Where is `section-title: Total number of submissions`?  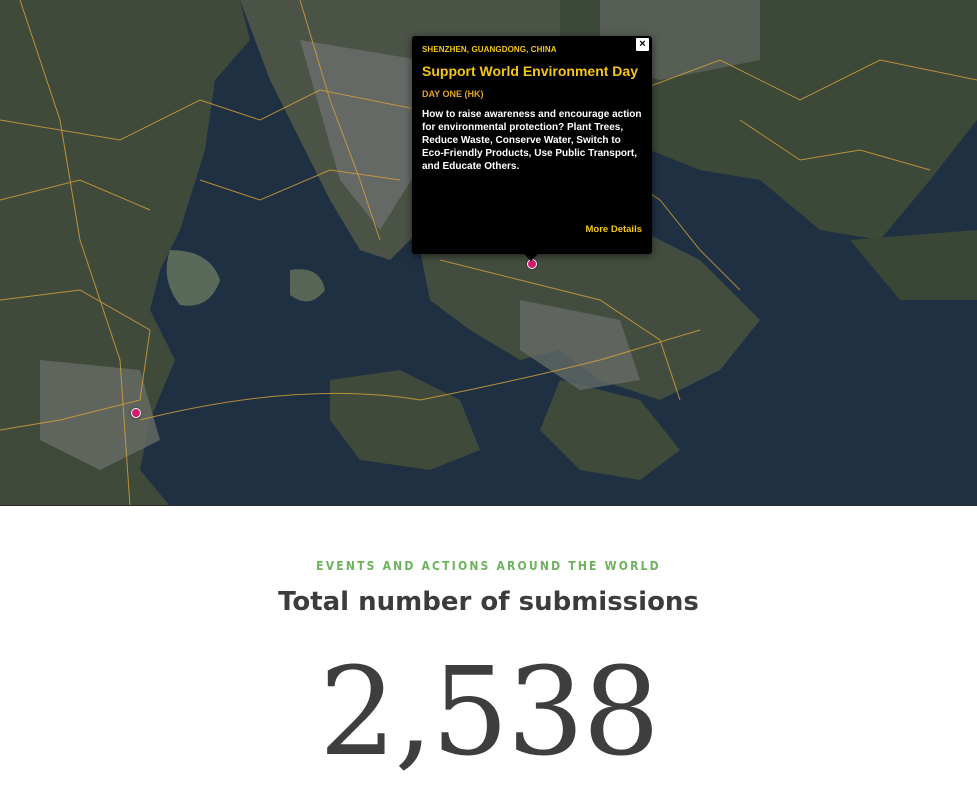
section-title: Total number of submissions is located at coordinates (488, 602).